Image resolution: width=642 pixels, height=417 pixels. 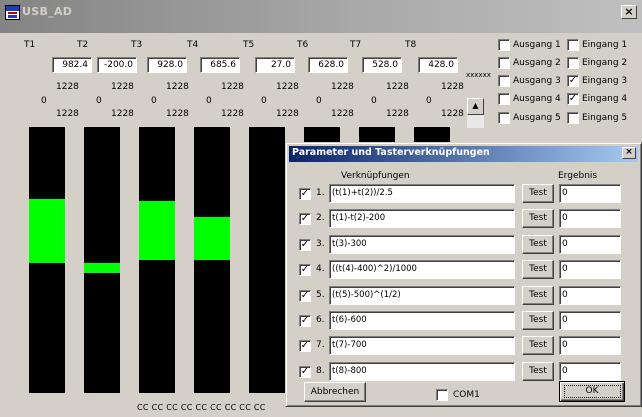 What do you see at coordinates (249, 45) in the screenshot?
I see `channel-label: T5` at bounding box center [249, 45].